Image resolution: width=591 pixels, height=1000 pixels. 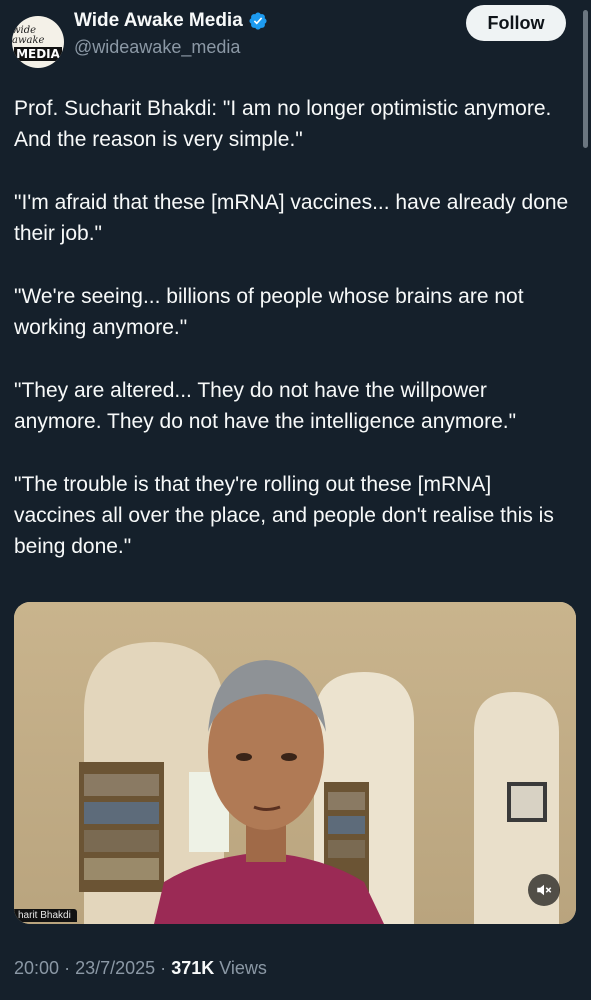 What do you see at coordinates (36, 968) in the screenshot?
I see `tweet-time: 20:00` at bounding box center [36, 968].